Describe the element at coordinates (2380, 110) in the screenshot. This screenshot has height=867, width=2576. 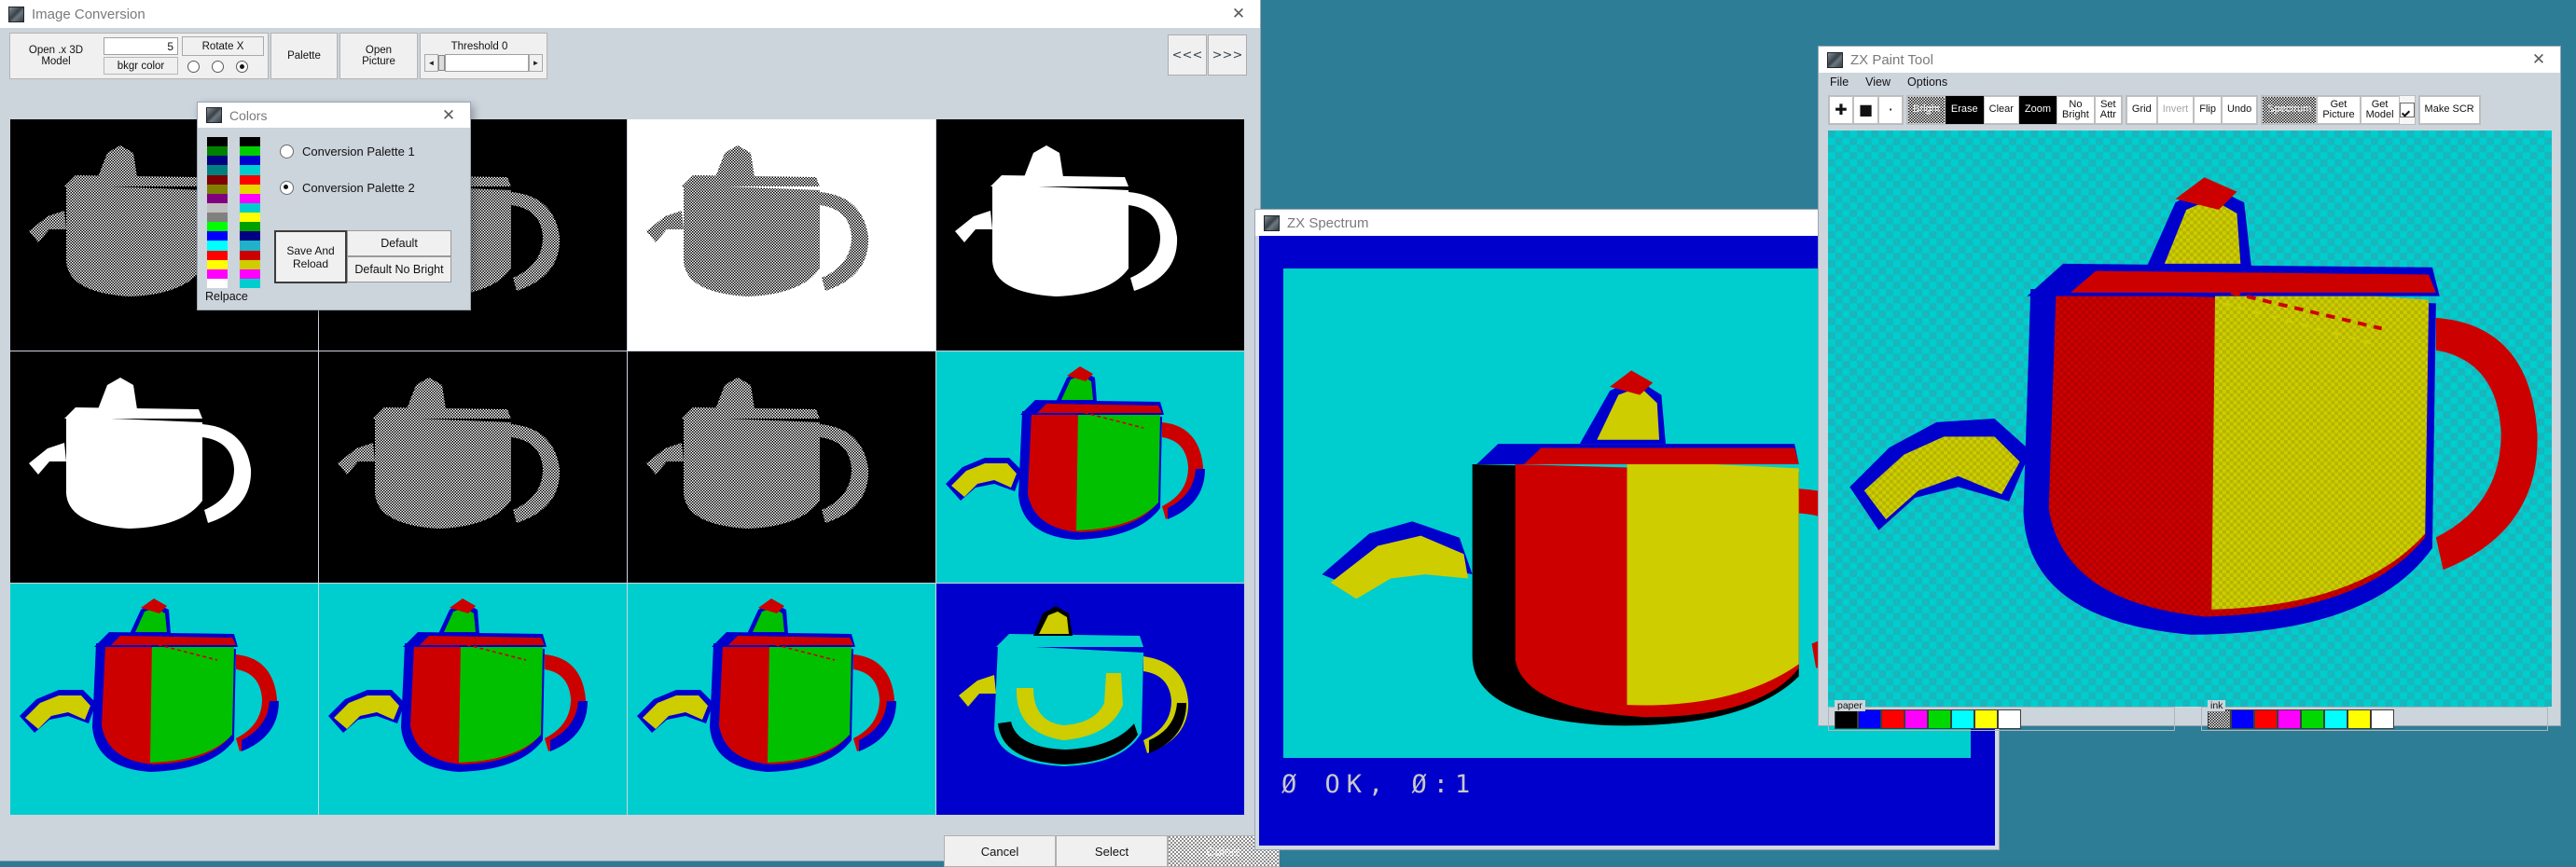
I see `toolbar-button-get-model: GetModel` at that location.